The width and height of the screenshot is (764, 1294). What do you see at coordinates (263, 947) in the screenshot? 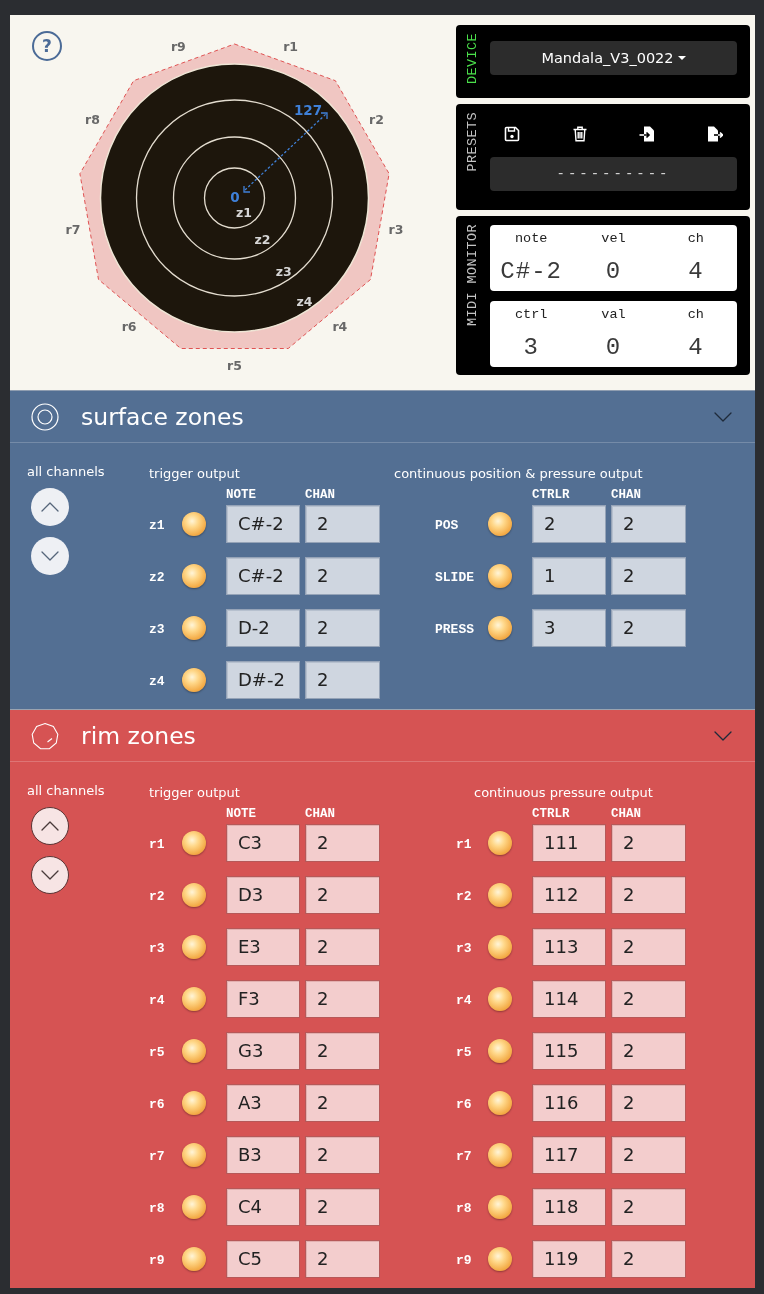
I see `note-field: E3` at bounding box center [263, 947].